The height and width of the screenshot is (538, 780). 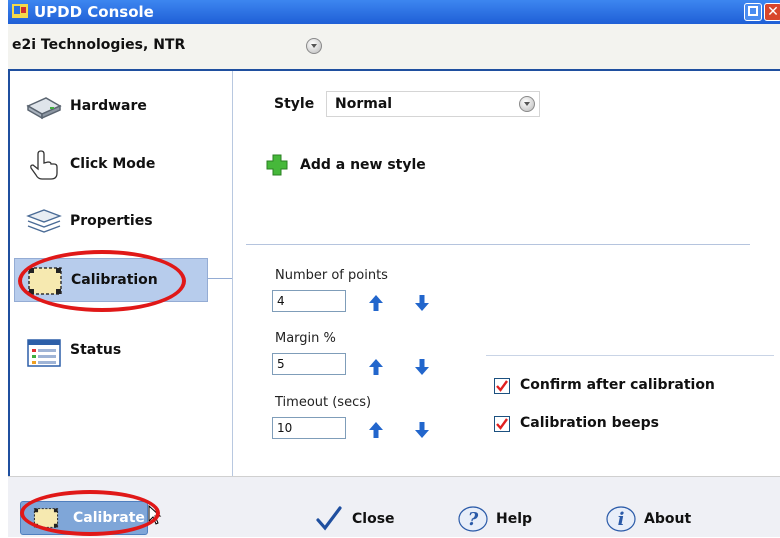 I want to click on margin-label: Margin %, so click(x=305, y=338).